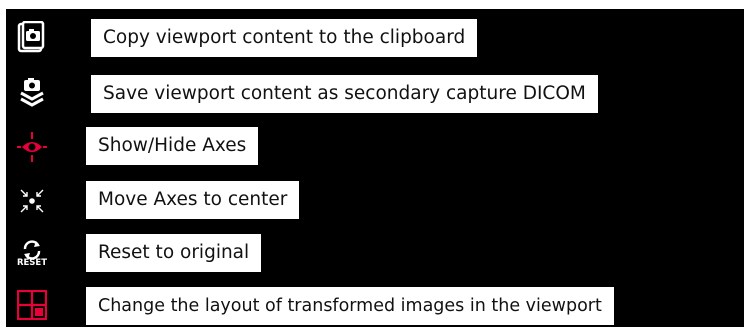  Describe the element at coordinates (32, 305) in the screenshot. I see `layout-grid-icon` at that location.